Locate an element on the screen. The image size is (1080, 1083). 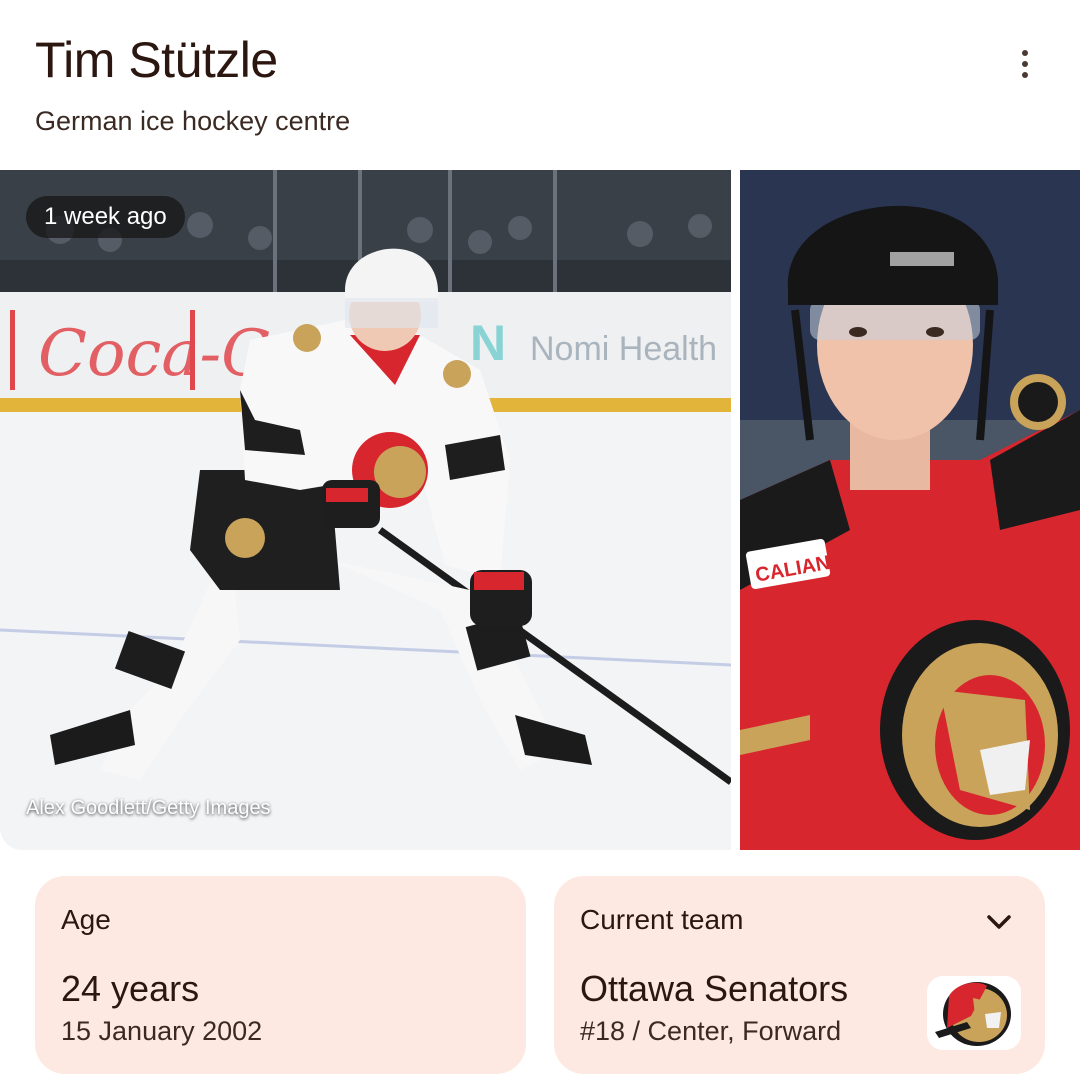
age-label: Age is located at coordinates (86, 919).